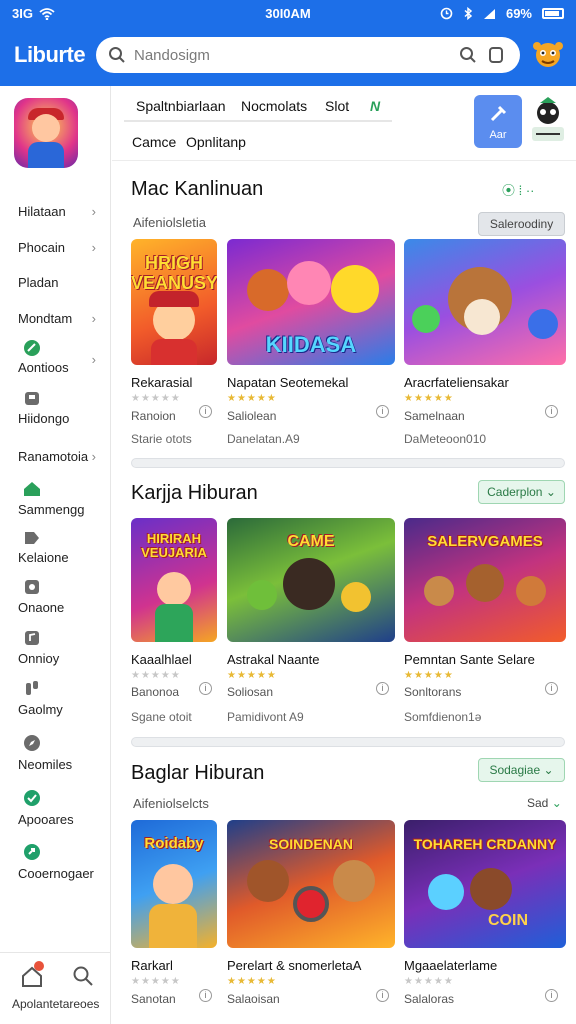 The height and width of the screenshot is (1024, 576). Describe the element at coordinates (55, 988) in the screenshot. I see `sidebar-footer: Apolantetareoes` at that location.